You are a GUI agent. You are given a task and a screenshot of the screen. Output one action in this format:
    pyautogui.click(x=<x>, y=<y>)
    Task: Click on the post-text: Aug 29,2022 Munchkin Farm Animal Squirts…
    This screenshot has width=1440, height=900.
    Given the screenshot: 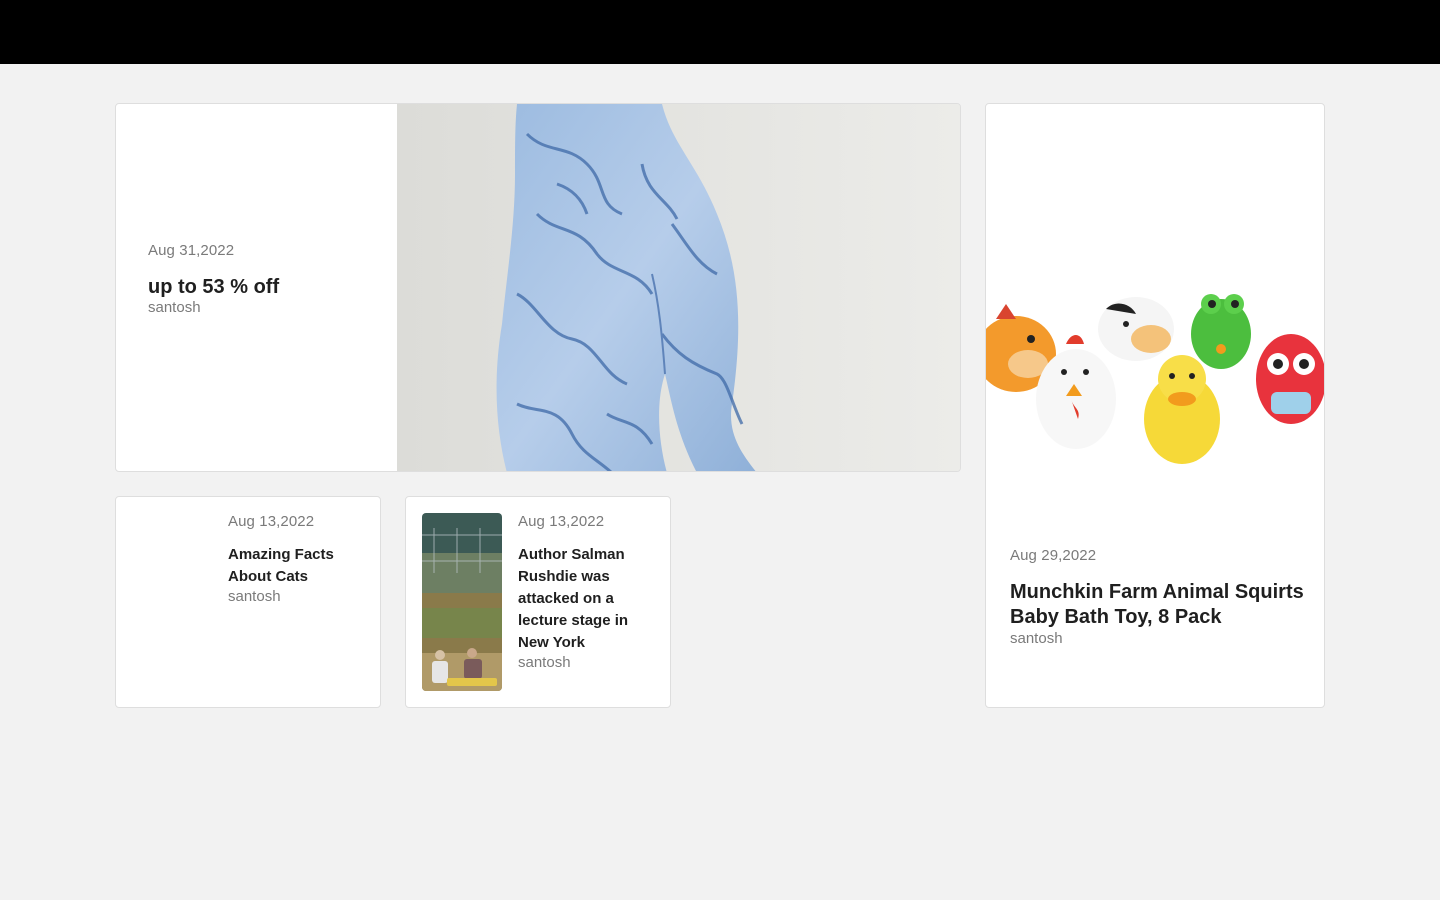 What is the action you would take?
    pyautogui.click(x=1160, y=597)
    